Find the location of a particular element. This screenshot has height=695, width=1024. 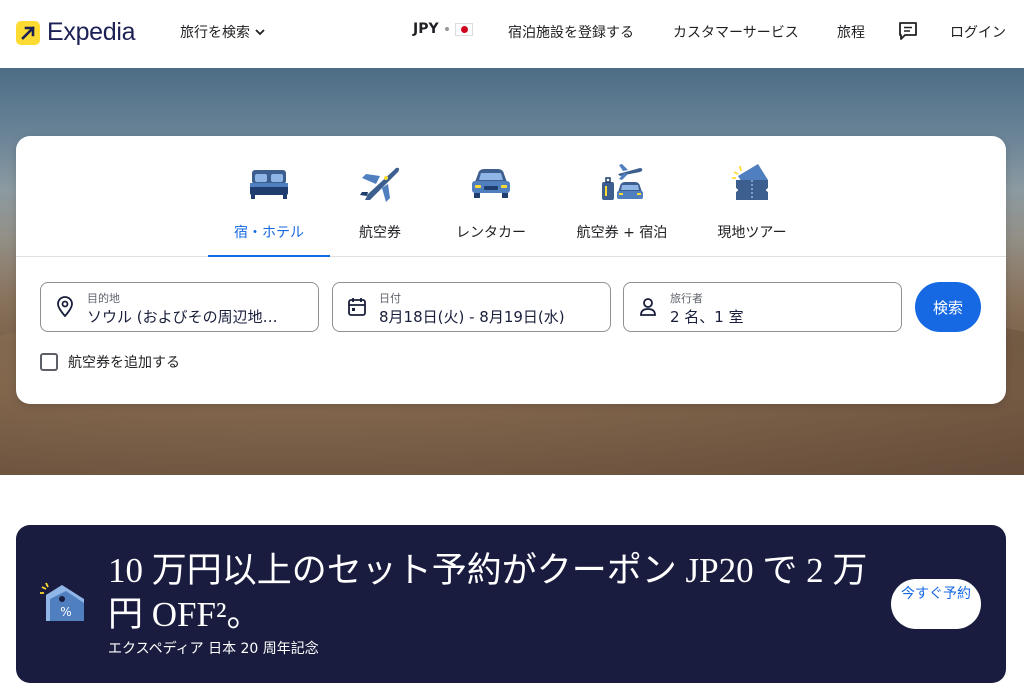

tab-packages: 航空券 + 宿泊 is located at coordinates (622, 209).